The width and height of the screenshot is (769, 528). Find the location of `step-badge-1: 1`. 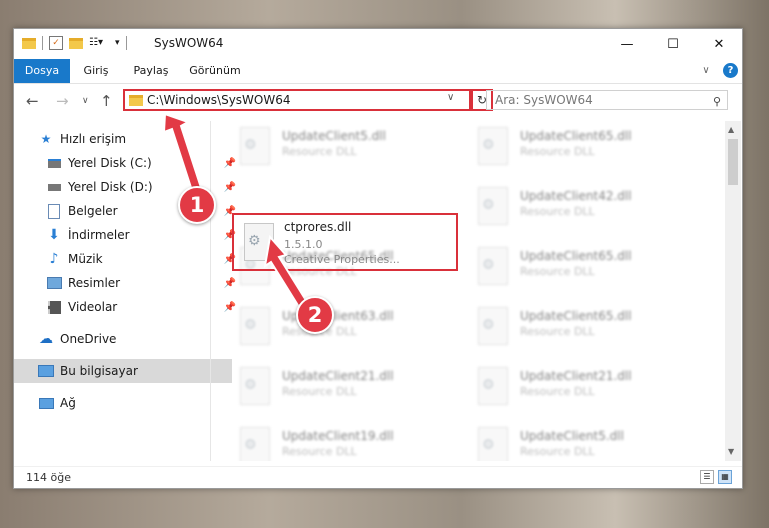

step-badge-1: 1 is located at coordinates (197, 205).